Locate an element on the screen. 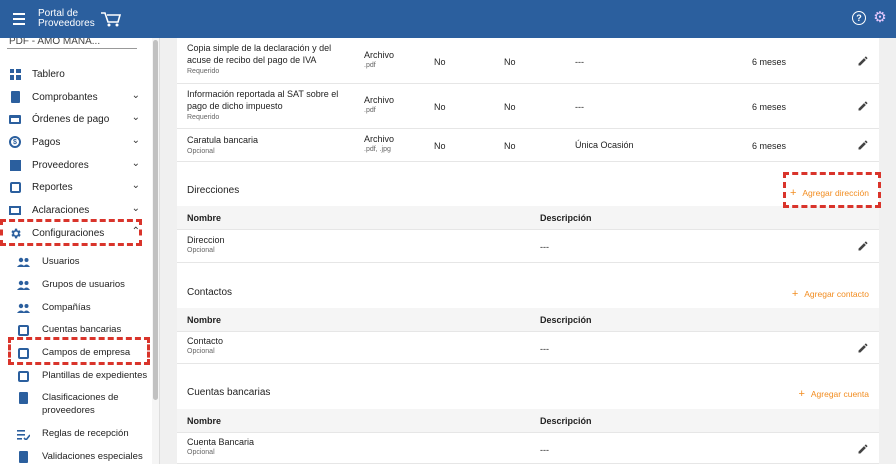 The width and height of the screenshot is (896, 464). app-logo: Portal de Proveedores is located at coordinates (80, 19).